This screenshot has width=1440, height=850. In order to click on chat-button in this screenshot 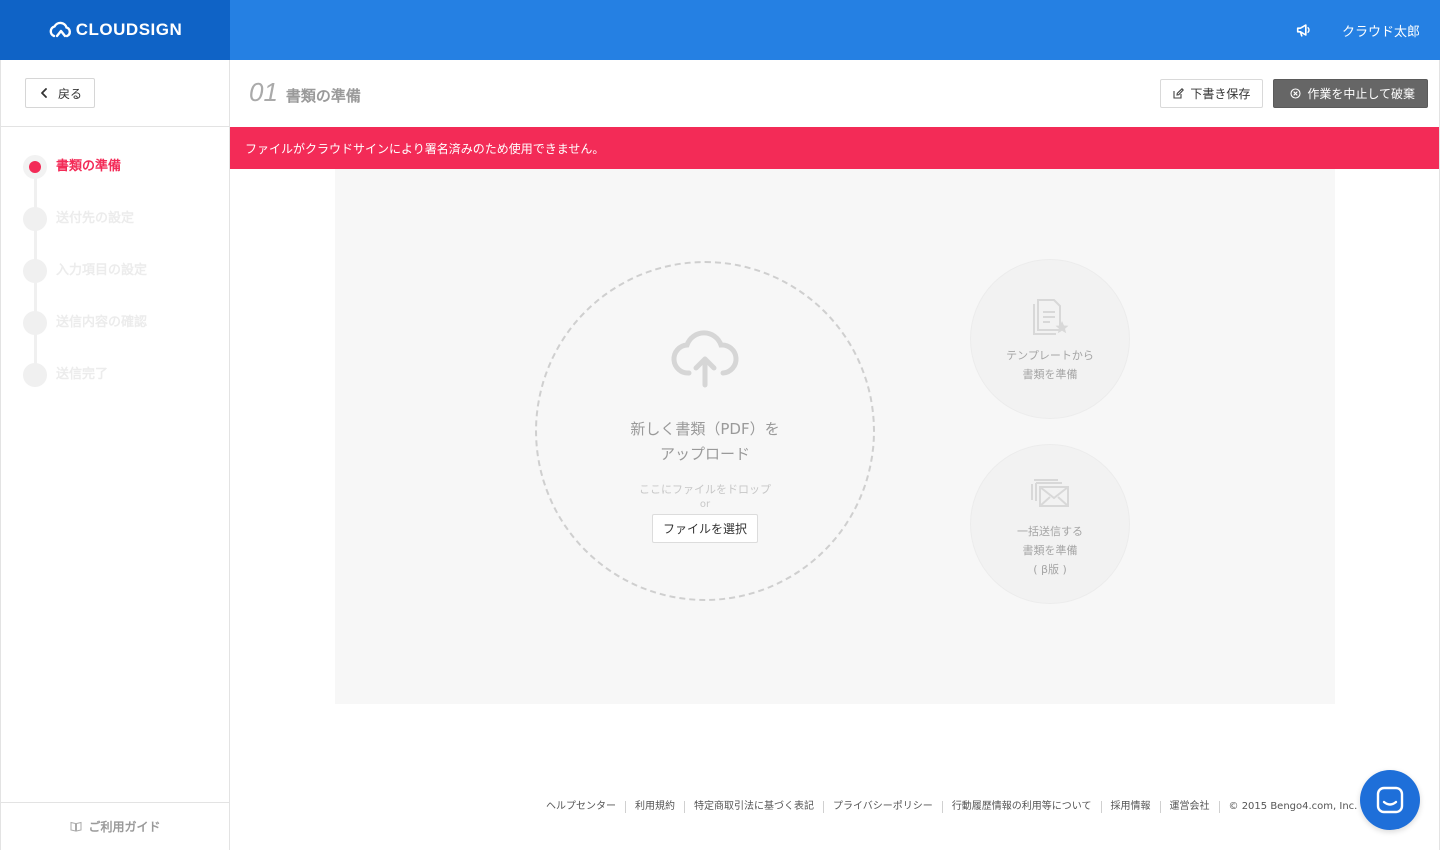, I will do `click(1390, 800)`.